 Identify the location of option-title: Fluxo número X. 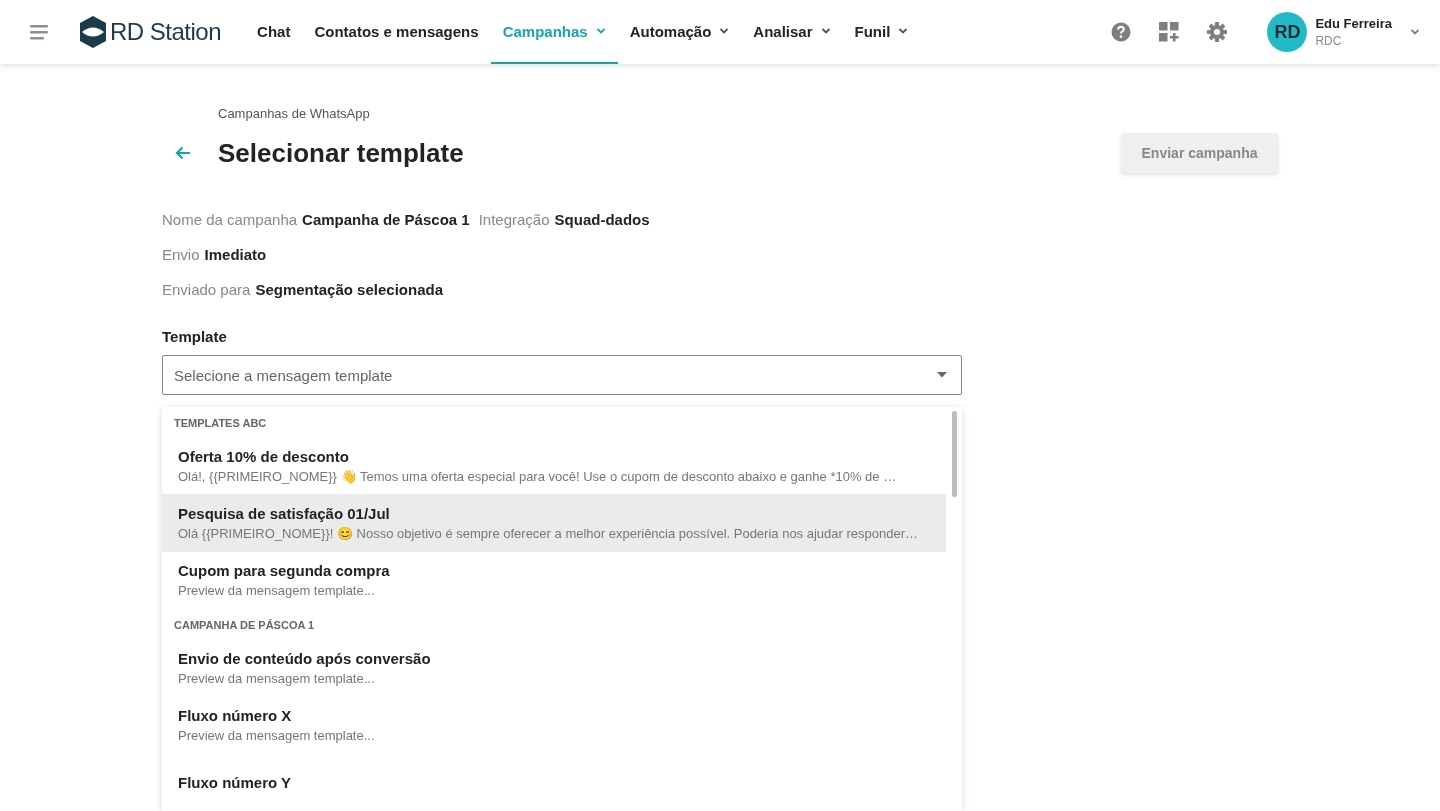
(235, 715).